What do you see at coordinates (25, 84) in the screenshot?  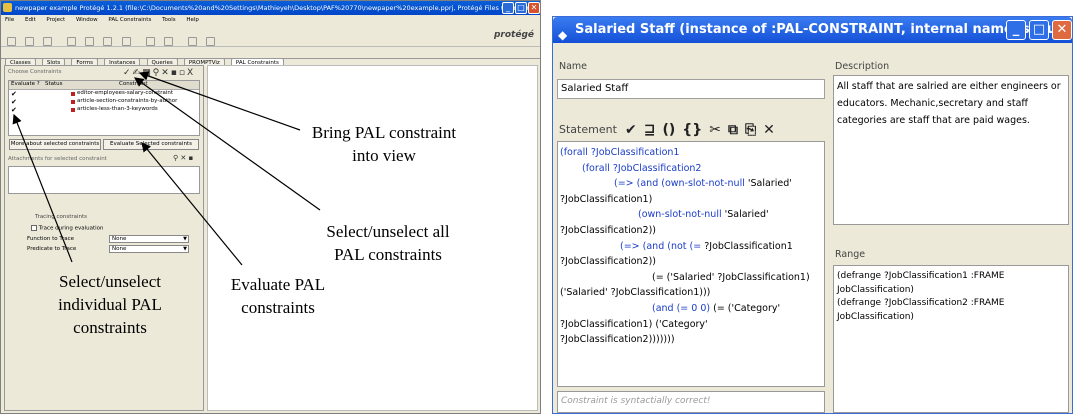 I see `col-evaluate: Evaluate ?` at bounding box center [25, 84].